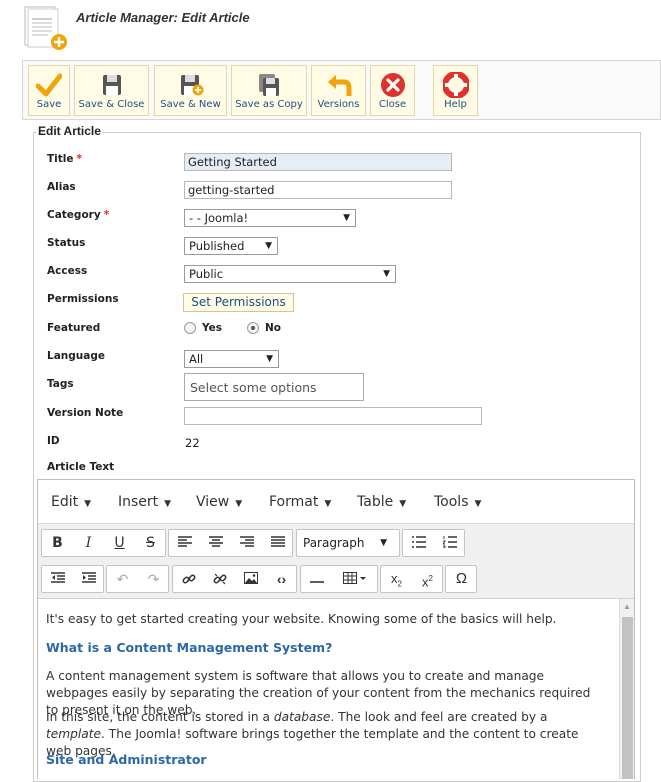  What do you see at coordinates (74, 215) in the screenshot?
I see `category-label-text: Category` at bounding box center [74, 215].